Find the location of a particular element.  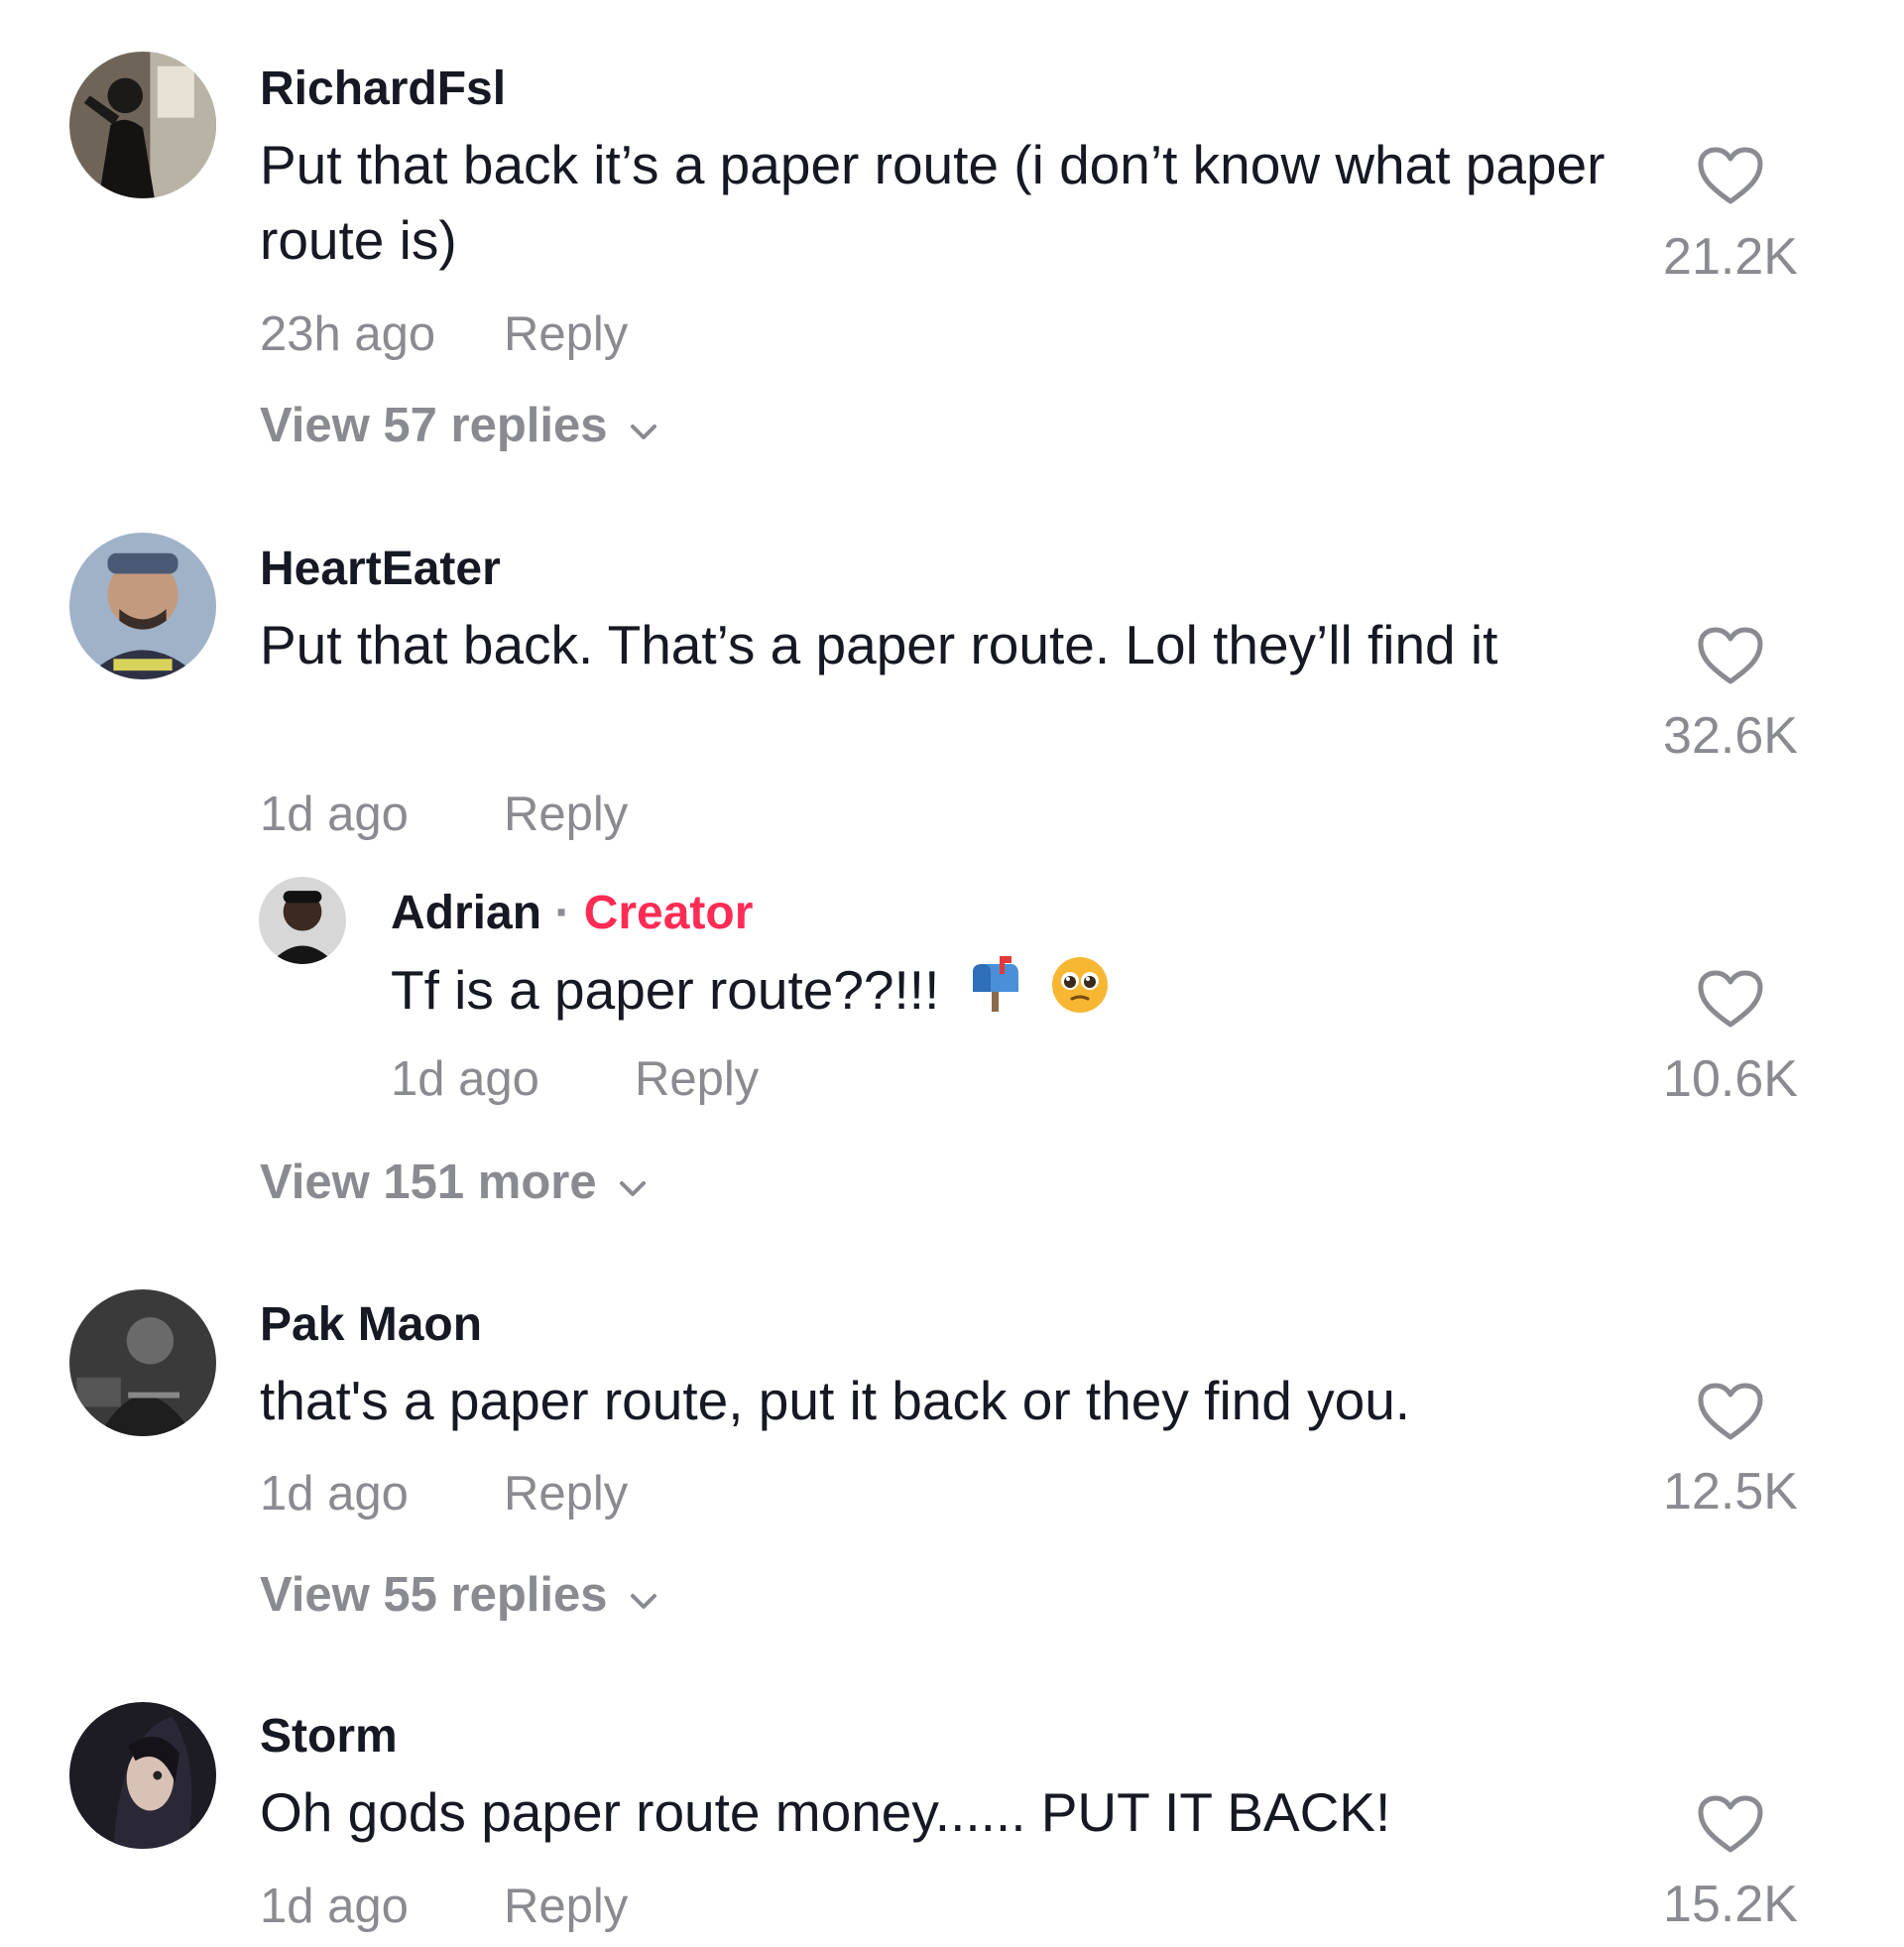

view-replies-label: View 55 replies is located at coordinates (434, 1595).